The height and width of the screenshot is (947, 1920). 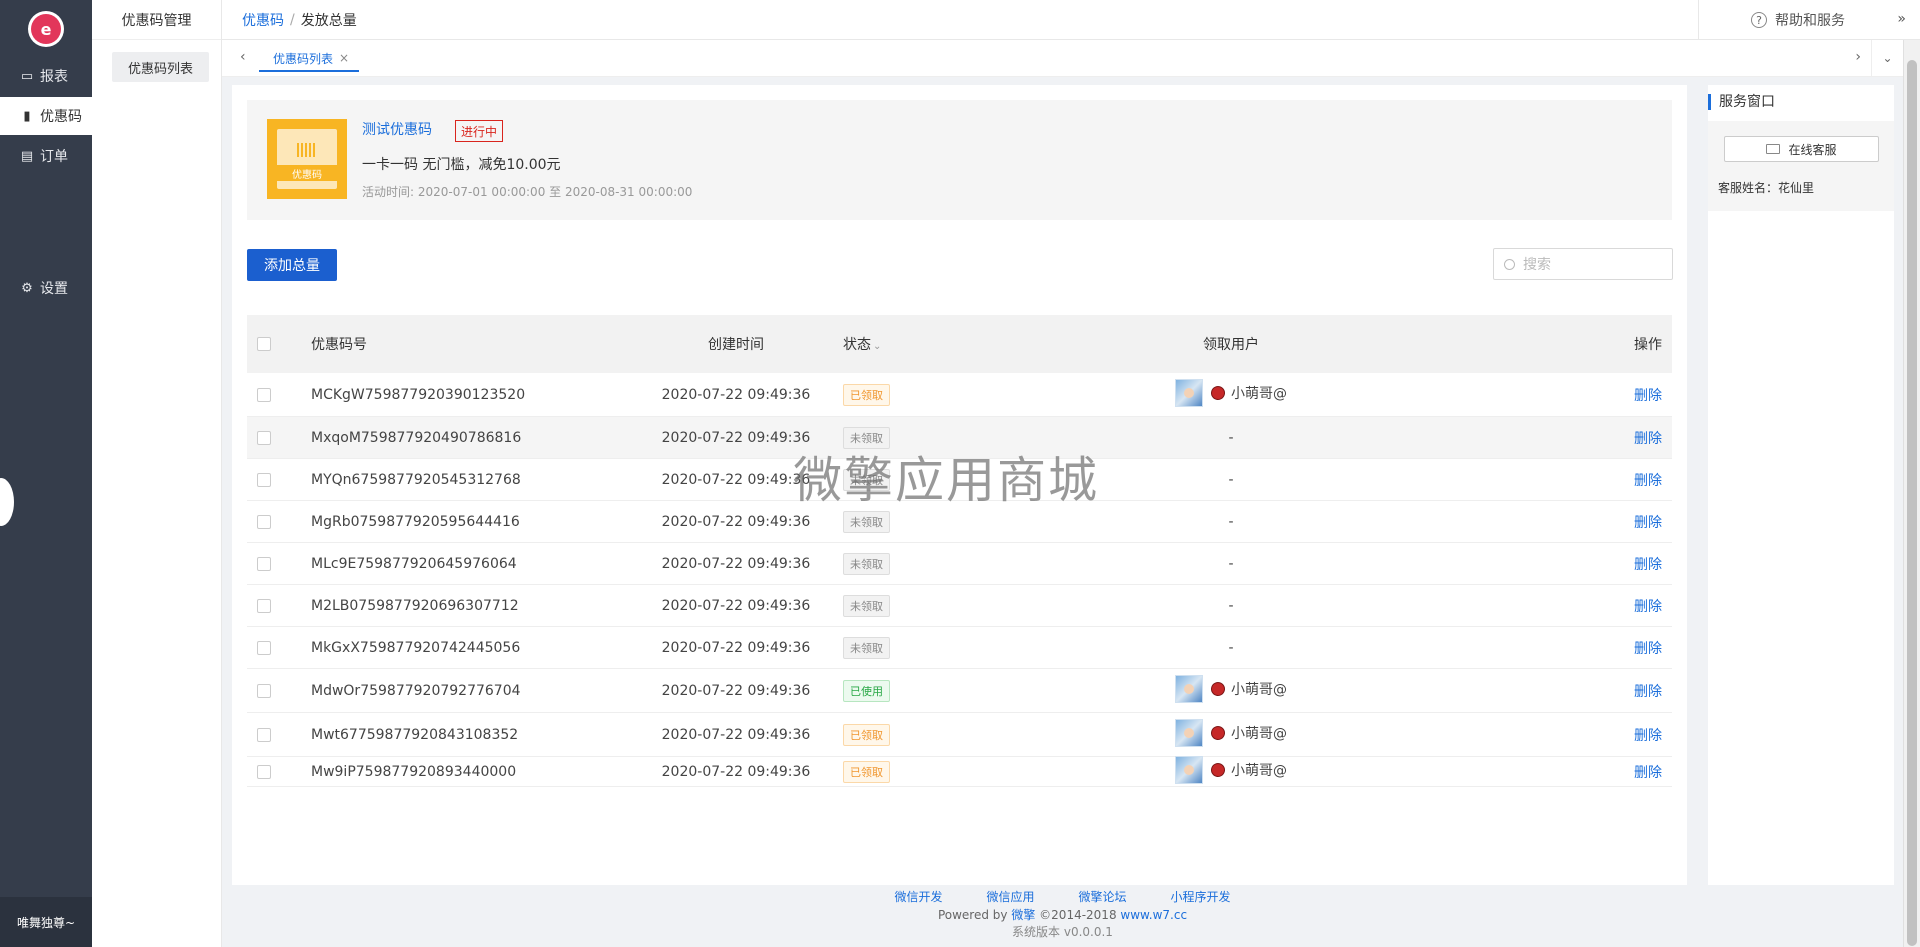 I want to click on table-header: 优惠码号 创建时间 状态 ⌄ 领取用户 操作, so click(x=959, y=344).